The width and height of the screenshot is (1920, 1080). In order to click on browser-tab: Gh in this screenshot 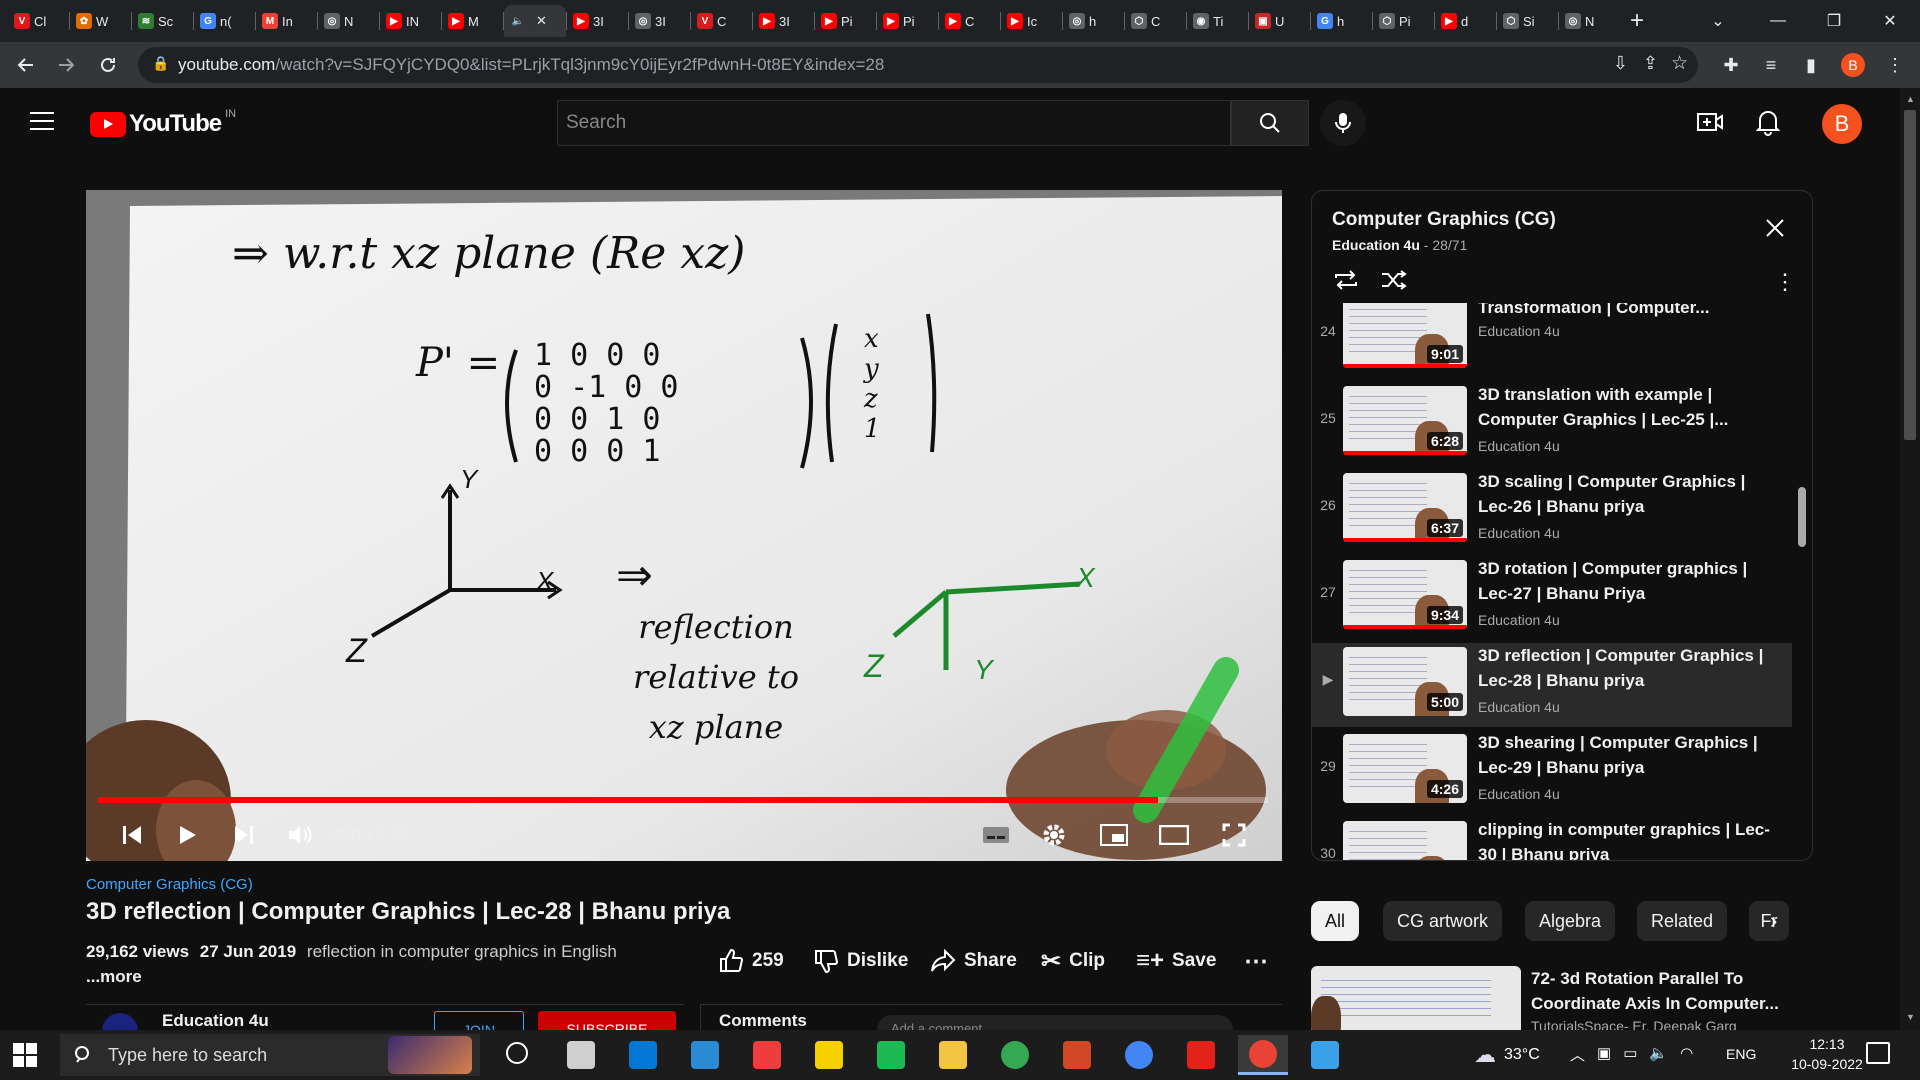, I will do `click(1341, 21)`.